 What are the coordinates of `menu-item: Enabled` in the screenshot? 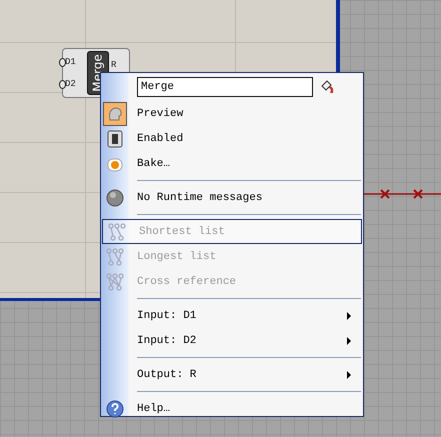 It's located at (232, 138).